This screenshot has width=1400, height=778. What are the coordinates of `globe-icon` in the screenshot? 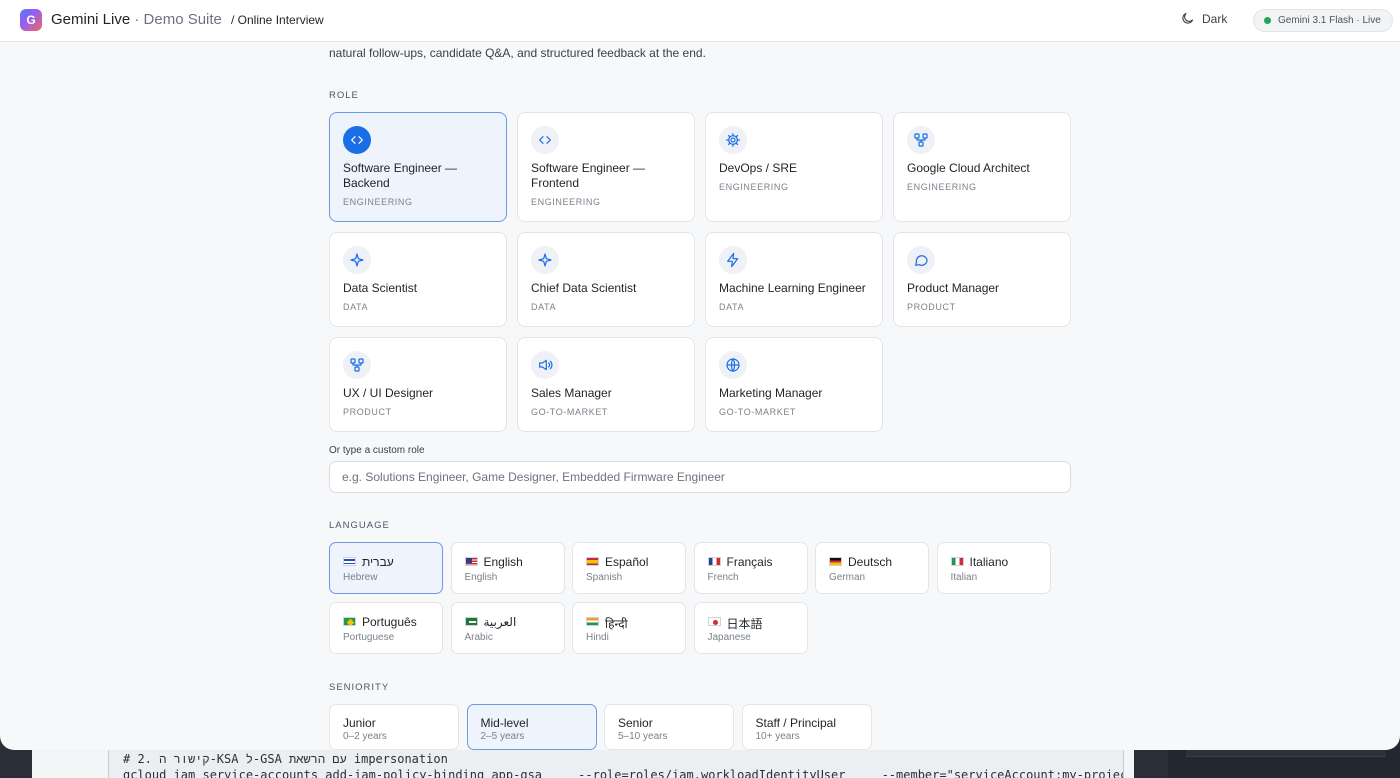 It's located at (733, 365).